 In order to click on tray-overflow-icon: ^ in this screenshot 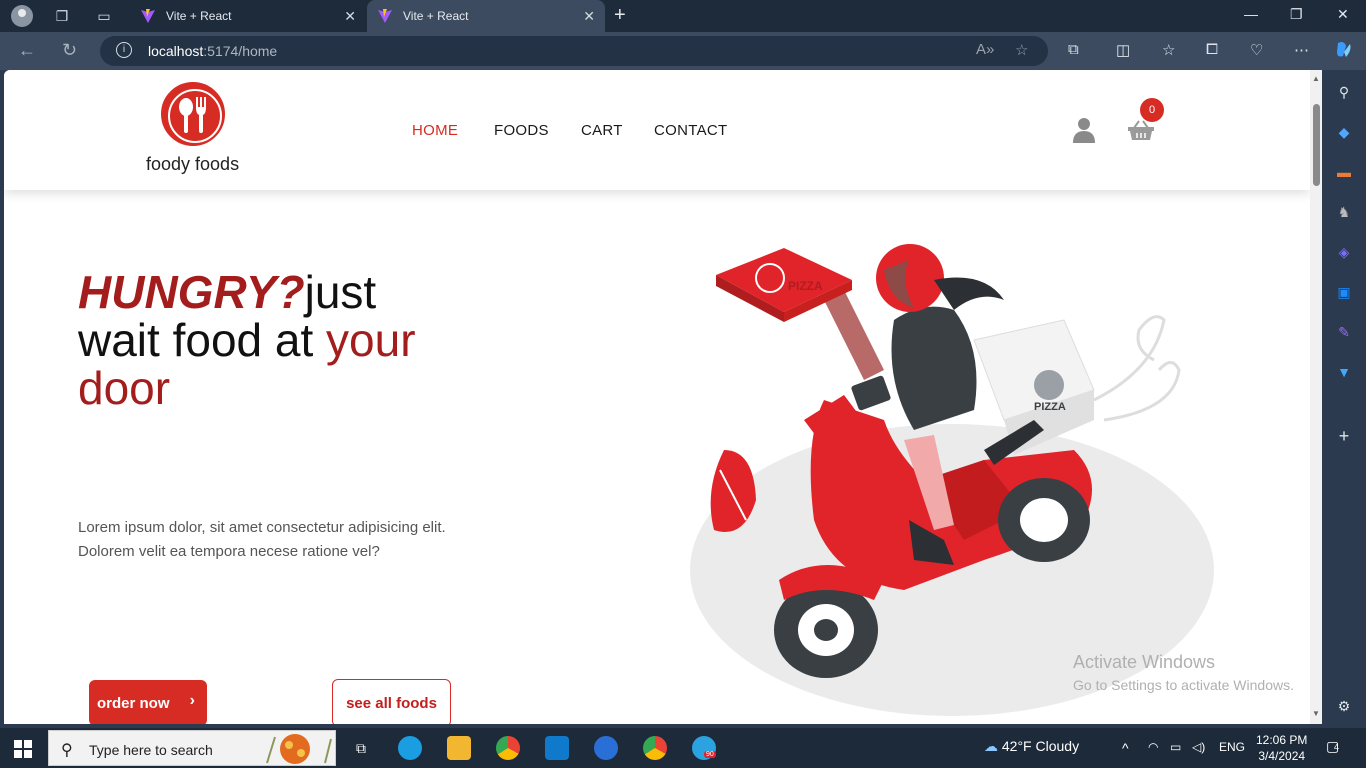, I will do `click(1125, 748)`.